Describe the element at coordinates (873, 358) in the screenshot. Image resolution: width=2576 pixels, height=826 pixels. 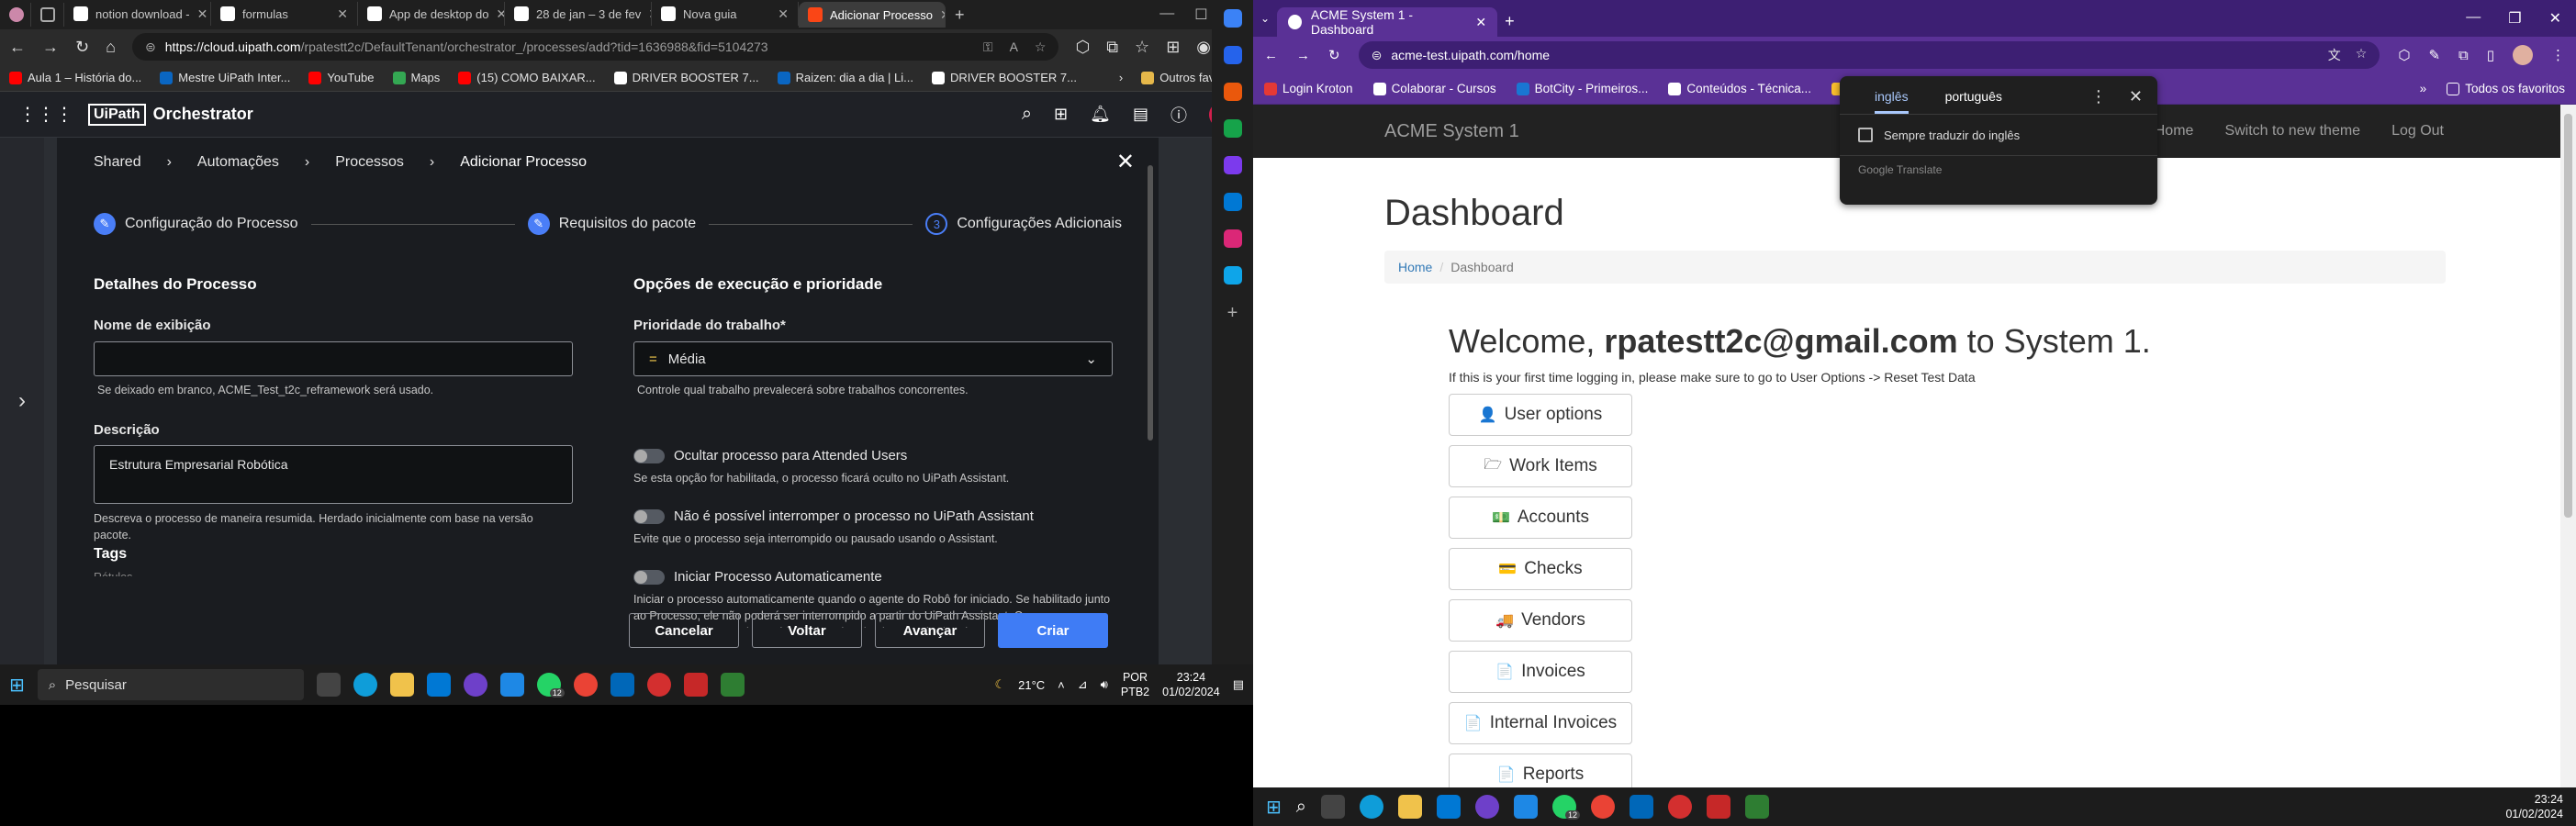
I see `priority-select: = Média ⌄` at that location.